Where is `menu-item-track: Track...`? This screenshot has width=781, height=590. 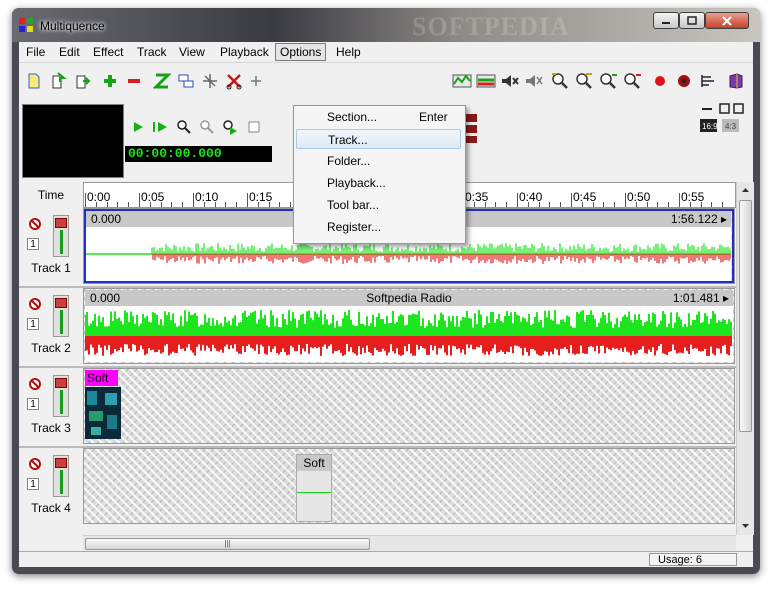
menu-item-track: Track... is located at coordinates (378, 139).